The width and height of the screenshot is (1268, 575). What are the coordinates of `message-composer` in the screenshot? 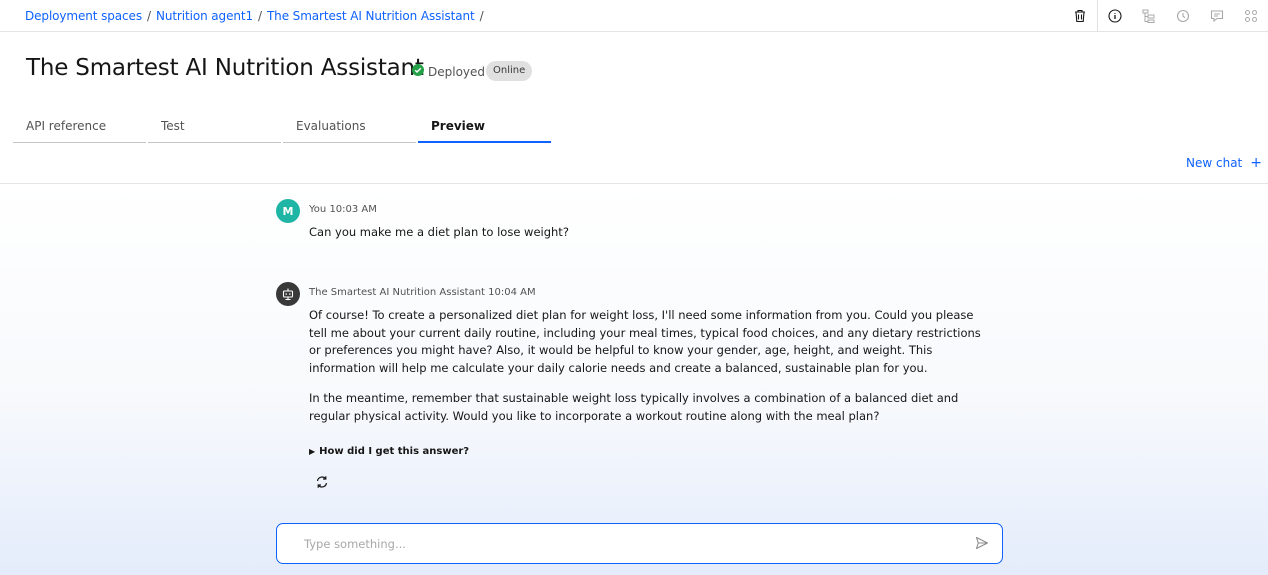 It's located at (639, 543).